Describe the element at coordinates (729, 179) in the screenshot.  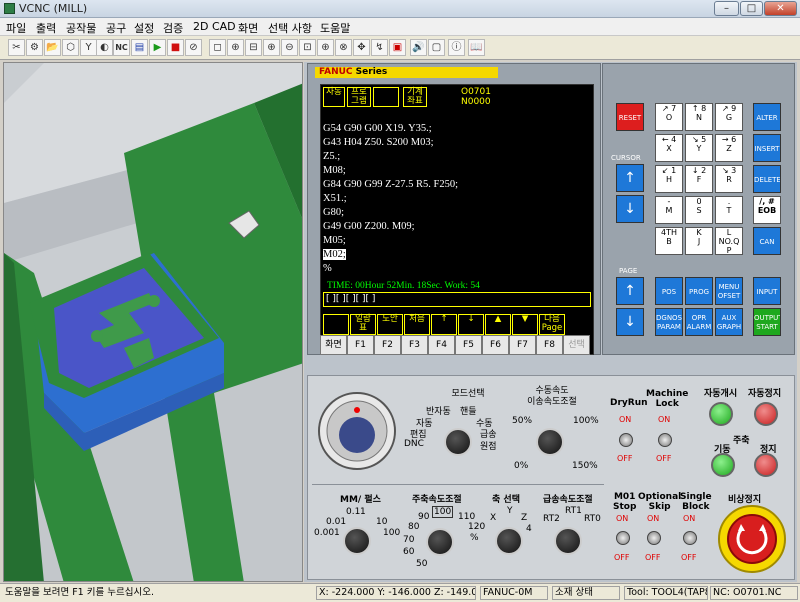
I see `key-3-r: ↘ 3 R` at that location.